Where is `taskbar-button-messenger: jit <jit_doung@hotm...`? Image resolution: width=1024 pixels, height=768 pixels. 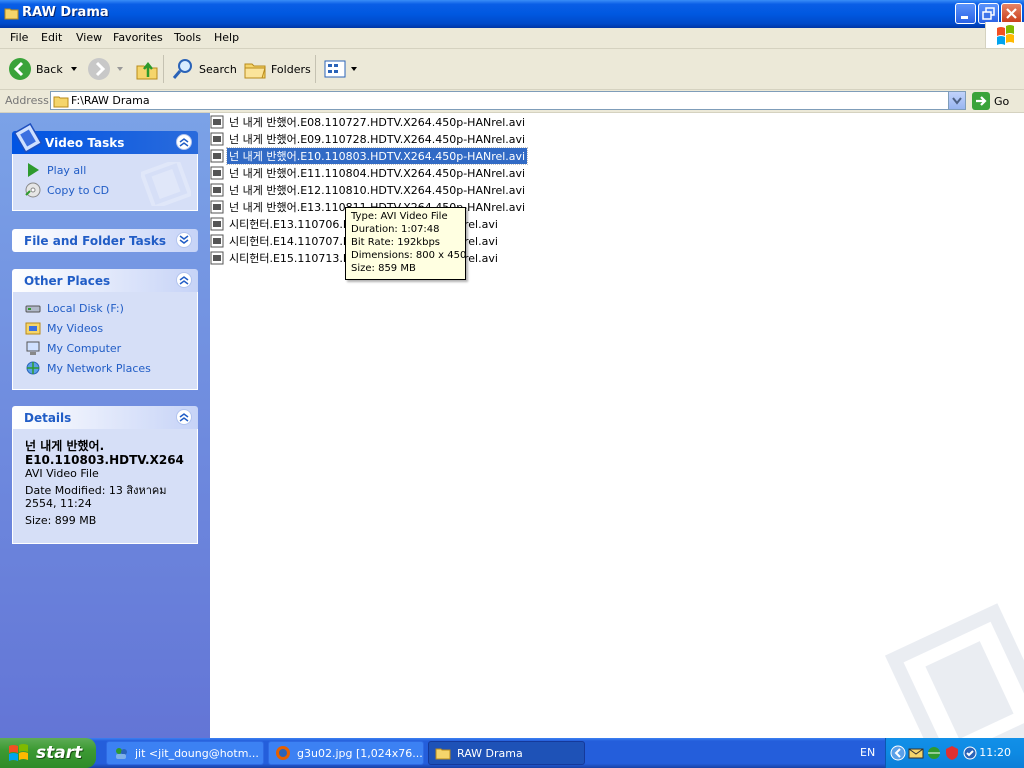
taskbar-button-messenger: jit <jit_doung@hotm... is located at coordinates (185, 753).